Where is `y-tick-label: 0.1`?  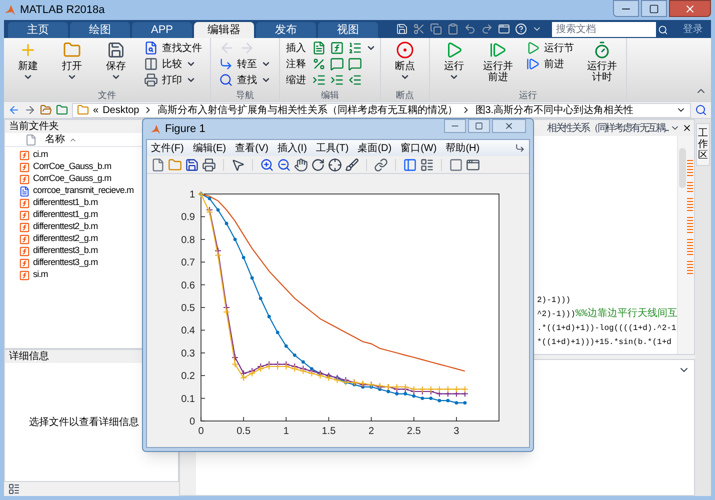 y-tick-label: 0.1 is located at coordinates (188, 399).